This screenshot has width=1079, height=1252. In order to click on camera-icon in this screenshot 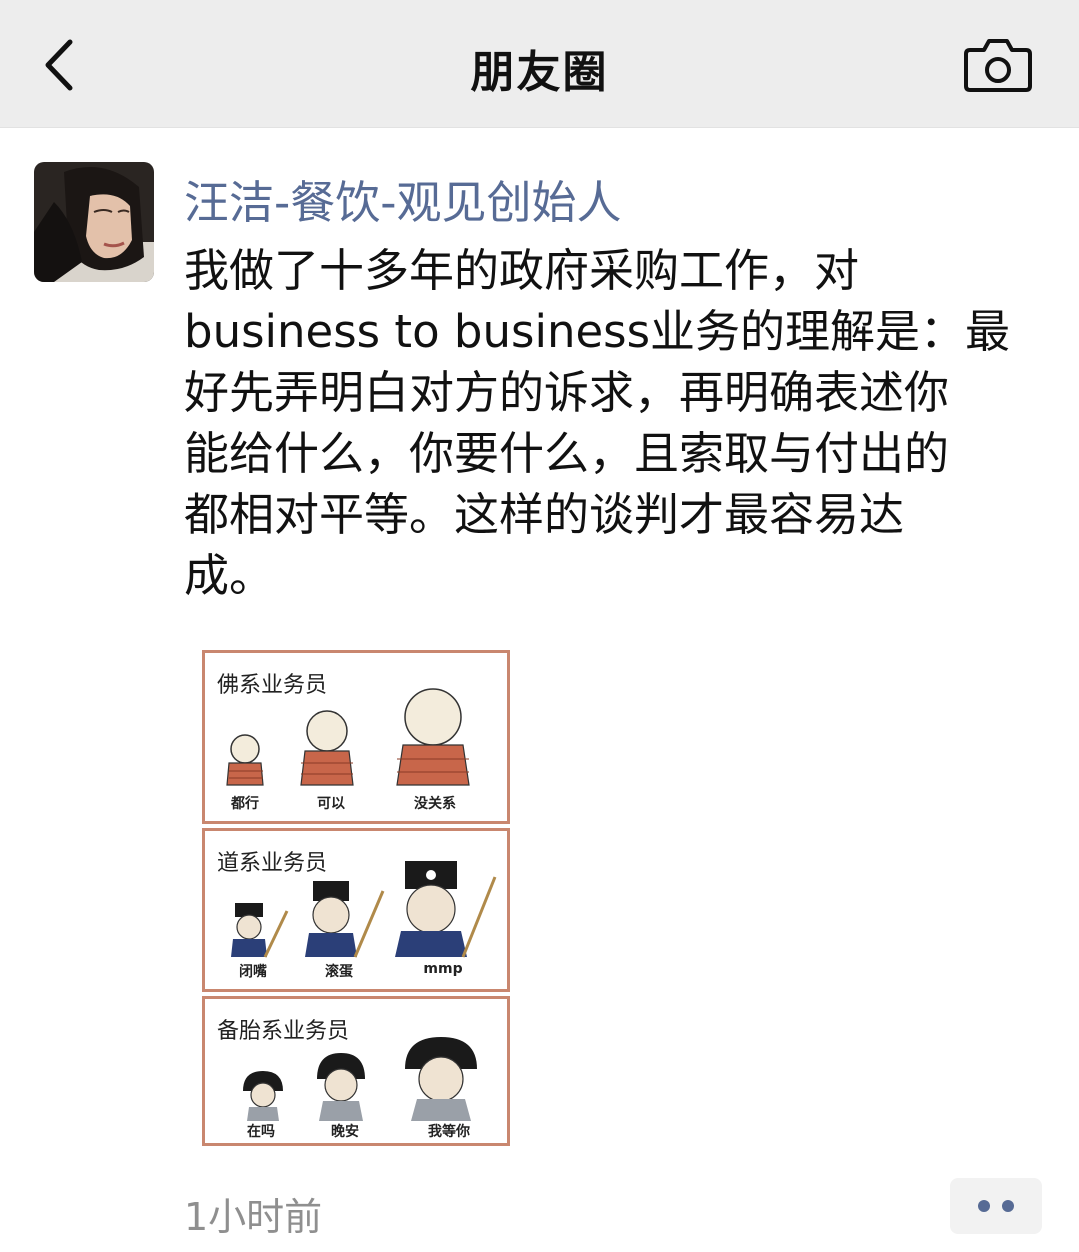, I will do `click(998, 65)`.